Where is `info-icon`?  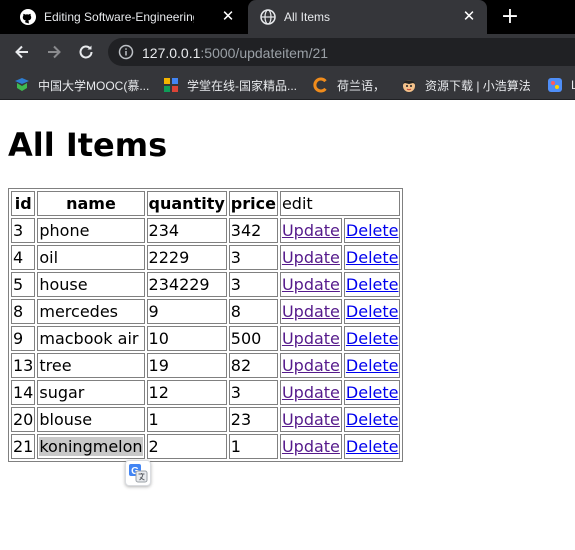 info-icon is located at coordinates (126, 52).